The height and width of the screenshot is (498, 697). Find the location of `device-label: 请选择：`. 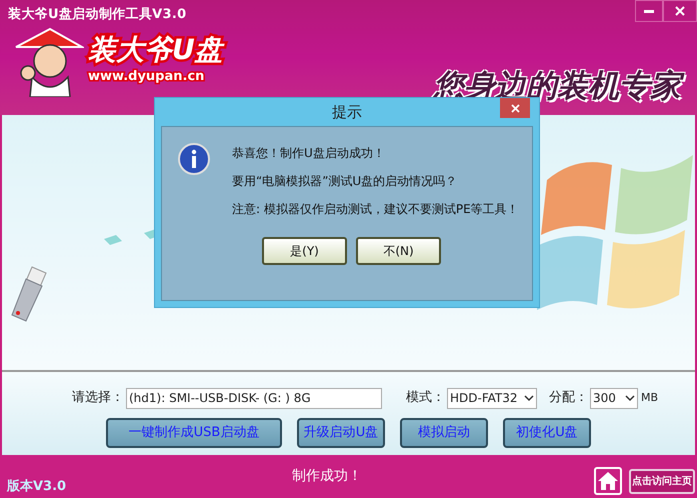

device-label: 请选择： is located at coordinates (98, 398).